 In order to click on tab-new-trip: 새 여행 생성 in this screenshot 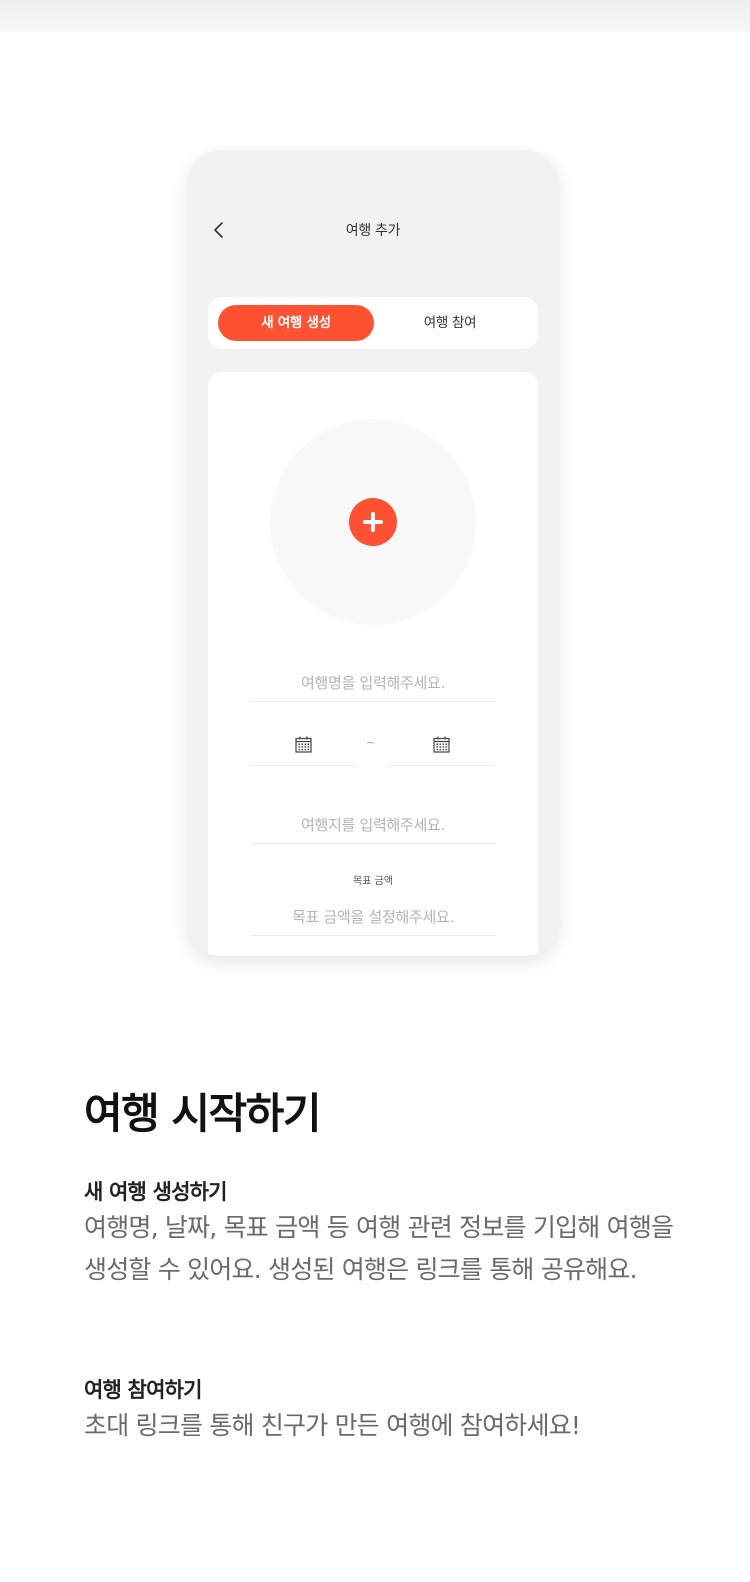, I will do `click(296, 323)`.